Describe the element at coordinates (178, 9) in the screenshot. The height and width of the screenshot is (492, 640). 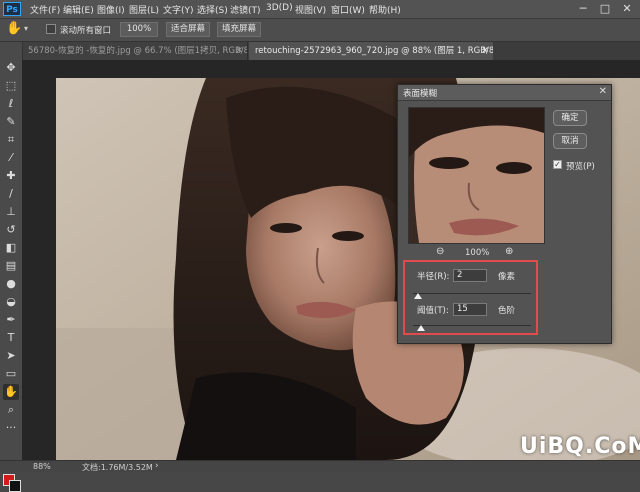
I see `menu-type: 文字(Y)` at that location.